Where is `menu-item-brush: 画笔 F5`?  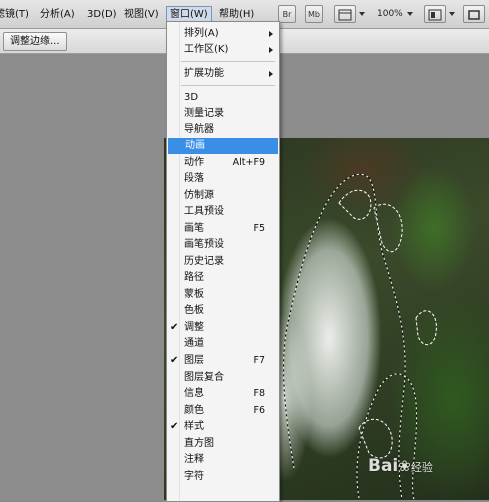
menu-item-brush: 画笔 F5 is located at coordinates (223, 229).